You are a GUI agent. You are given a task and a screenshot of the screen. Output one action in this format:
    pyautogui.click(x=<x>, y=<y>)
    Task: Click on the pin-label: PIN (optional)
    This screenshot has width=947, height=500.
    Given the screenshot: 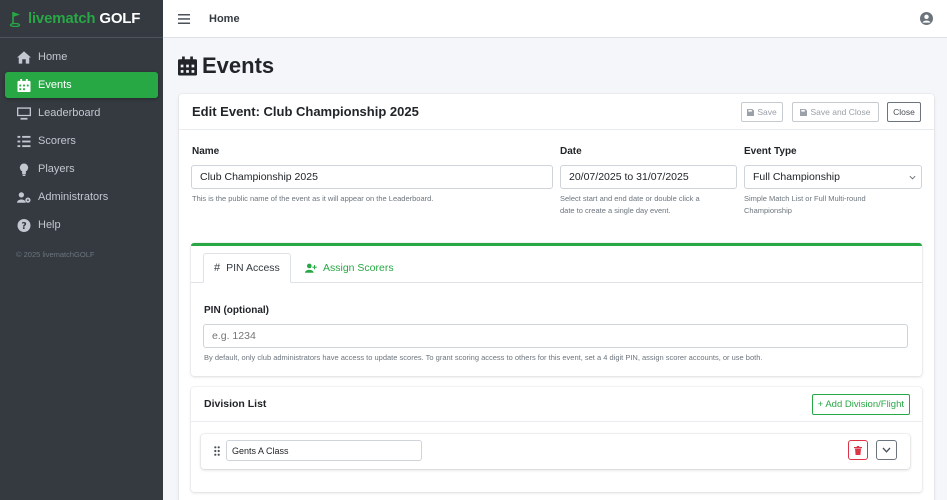 What is the action you would take?
    pyautogui.click(x=236, y=310)
    